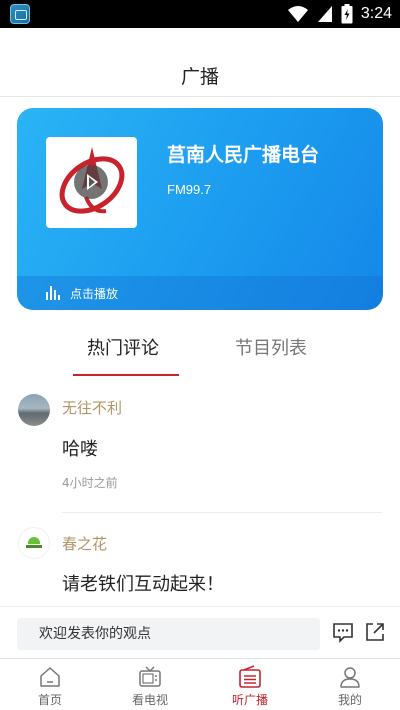  Describe the element at coordinates (324, 14) in the screenshot. I see `cellular-signal-icon` at that location.